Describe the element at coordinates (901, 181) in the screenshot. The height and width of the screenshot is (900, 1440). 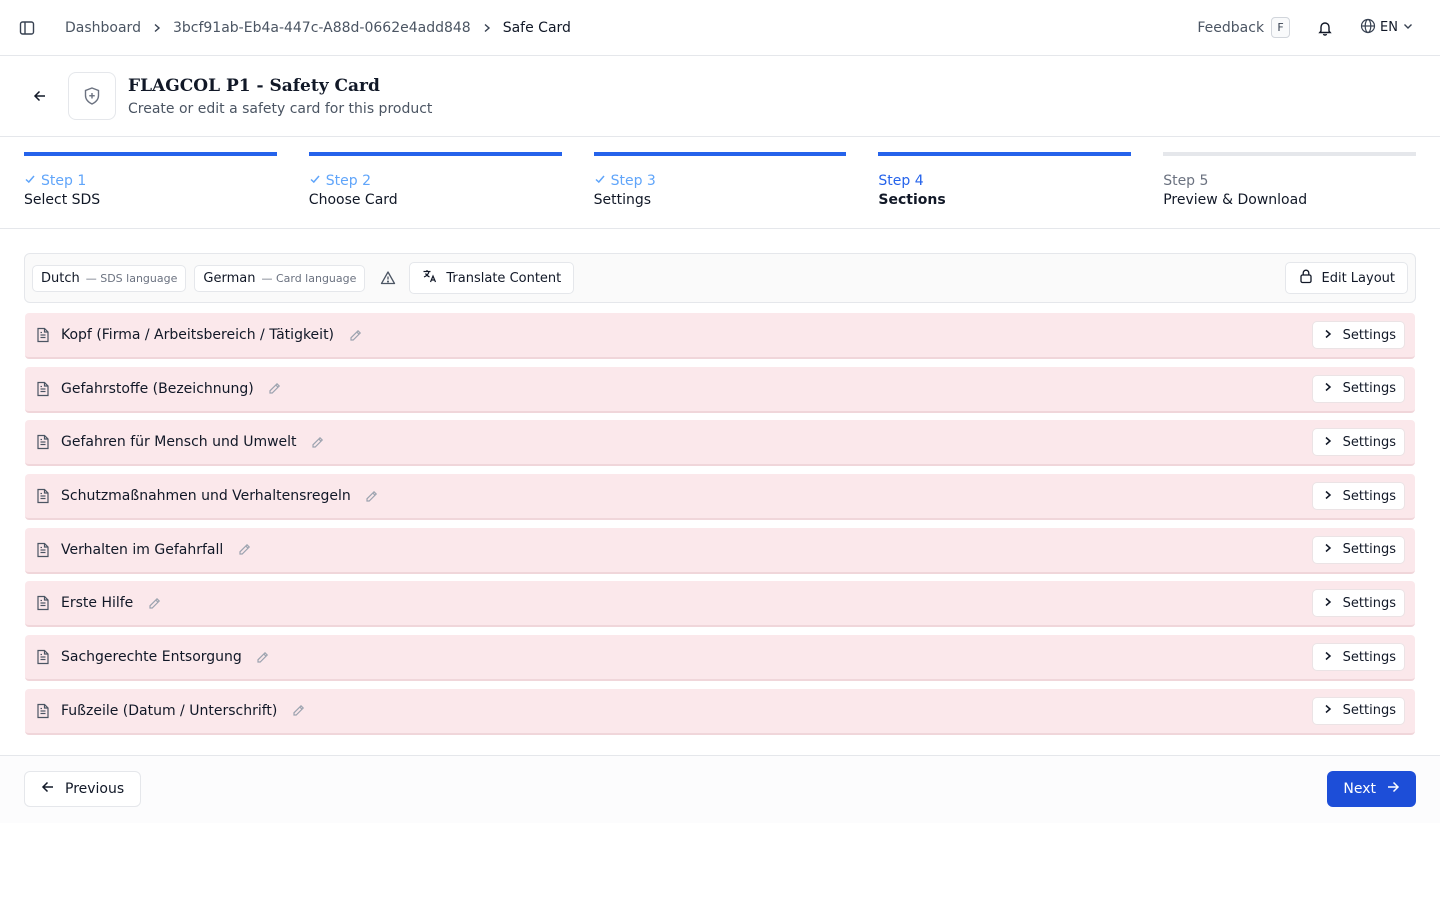
I see `step-number-text: Step 4` at that location.